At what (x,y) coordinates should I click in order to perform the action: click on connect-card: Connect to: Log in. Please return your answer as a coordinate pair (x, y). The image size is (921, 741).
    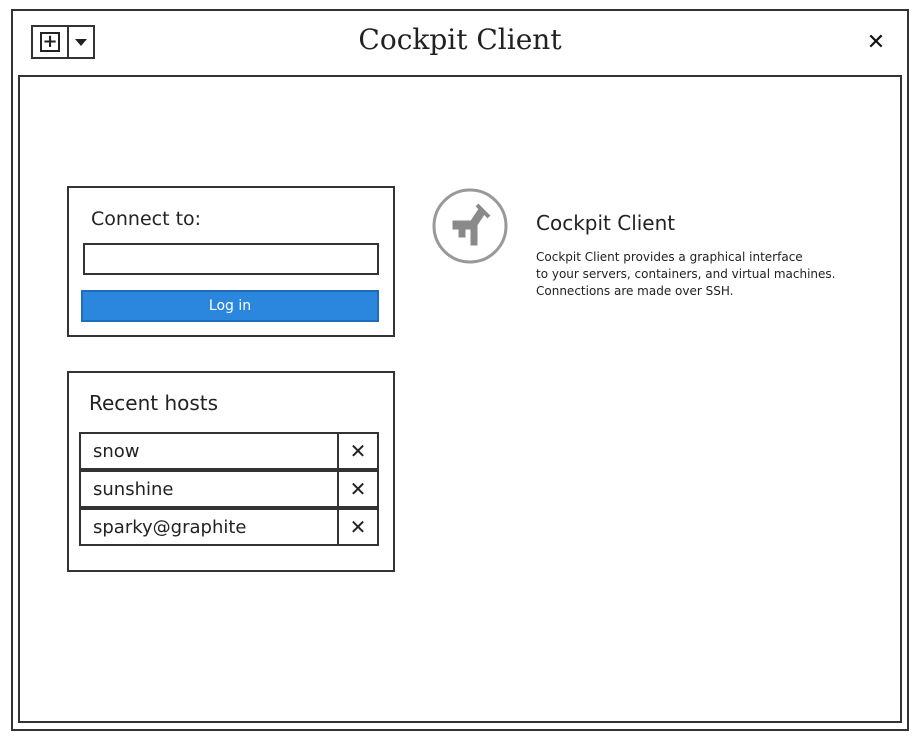
    Looking at the image, I should click on (231, 261).